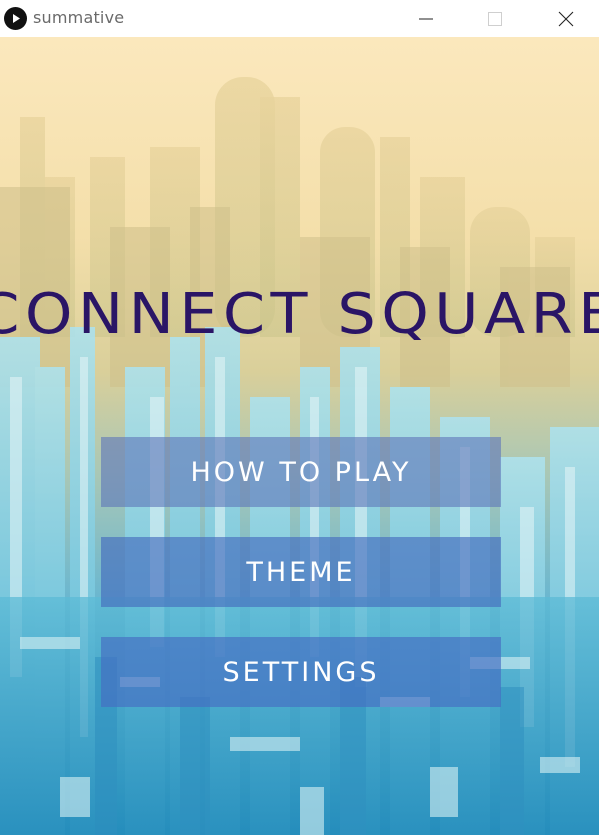  I want to click on play-icon, so click(15, 18).